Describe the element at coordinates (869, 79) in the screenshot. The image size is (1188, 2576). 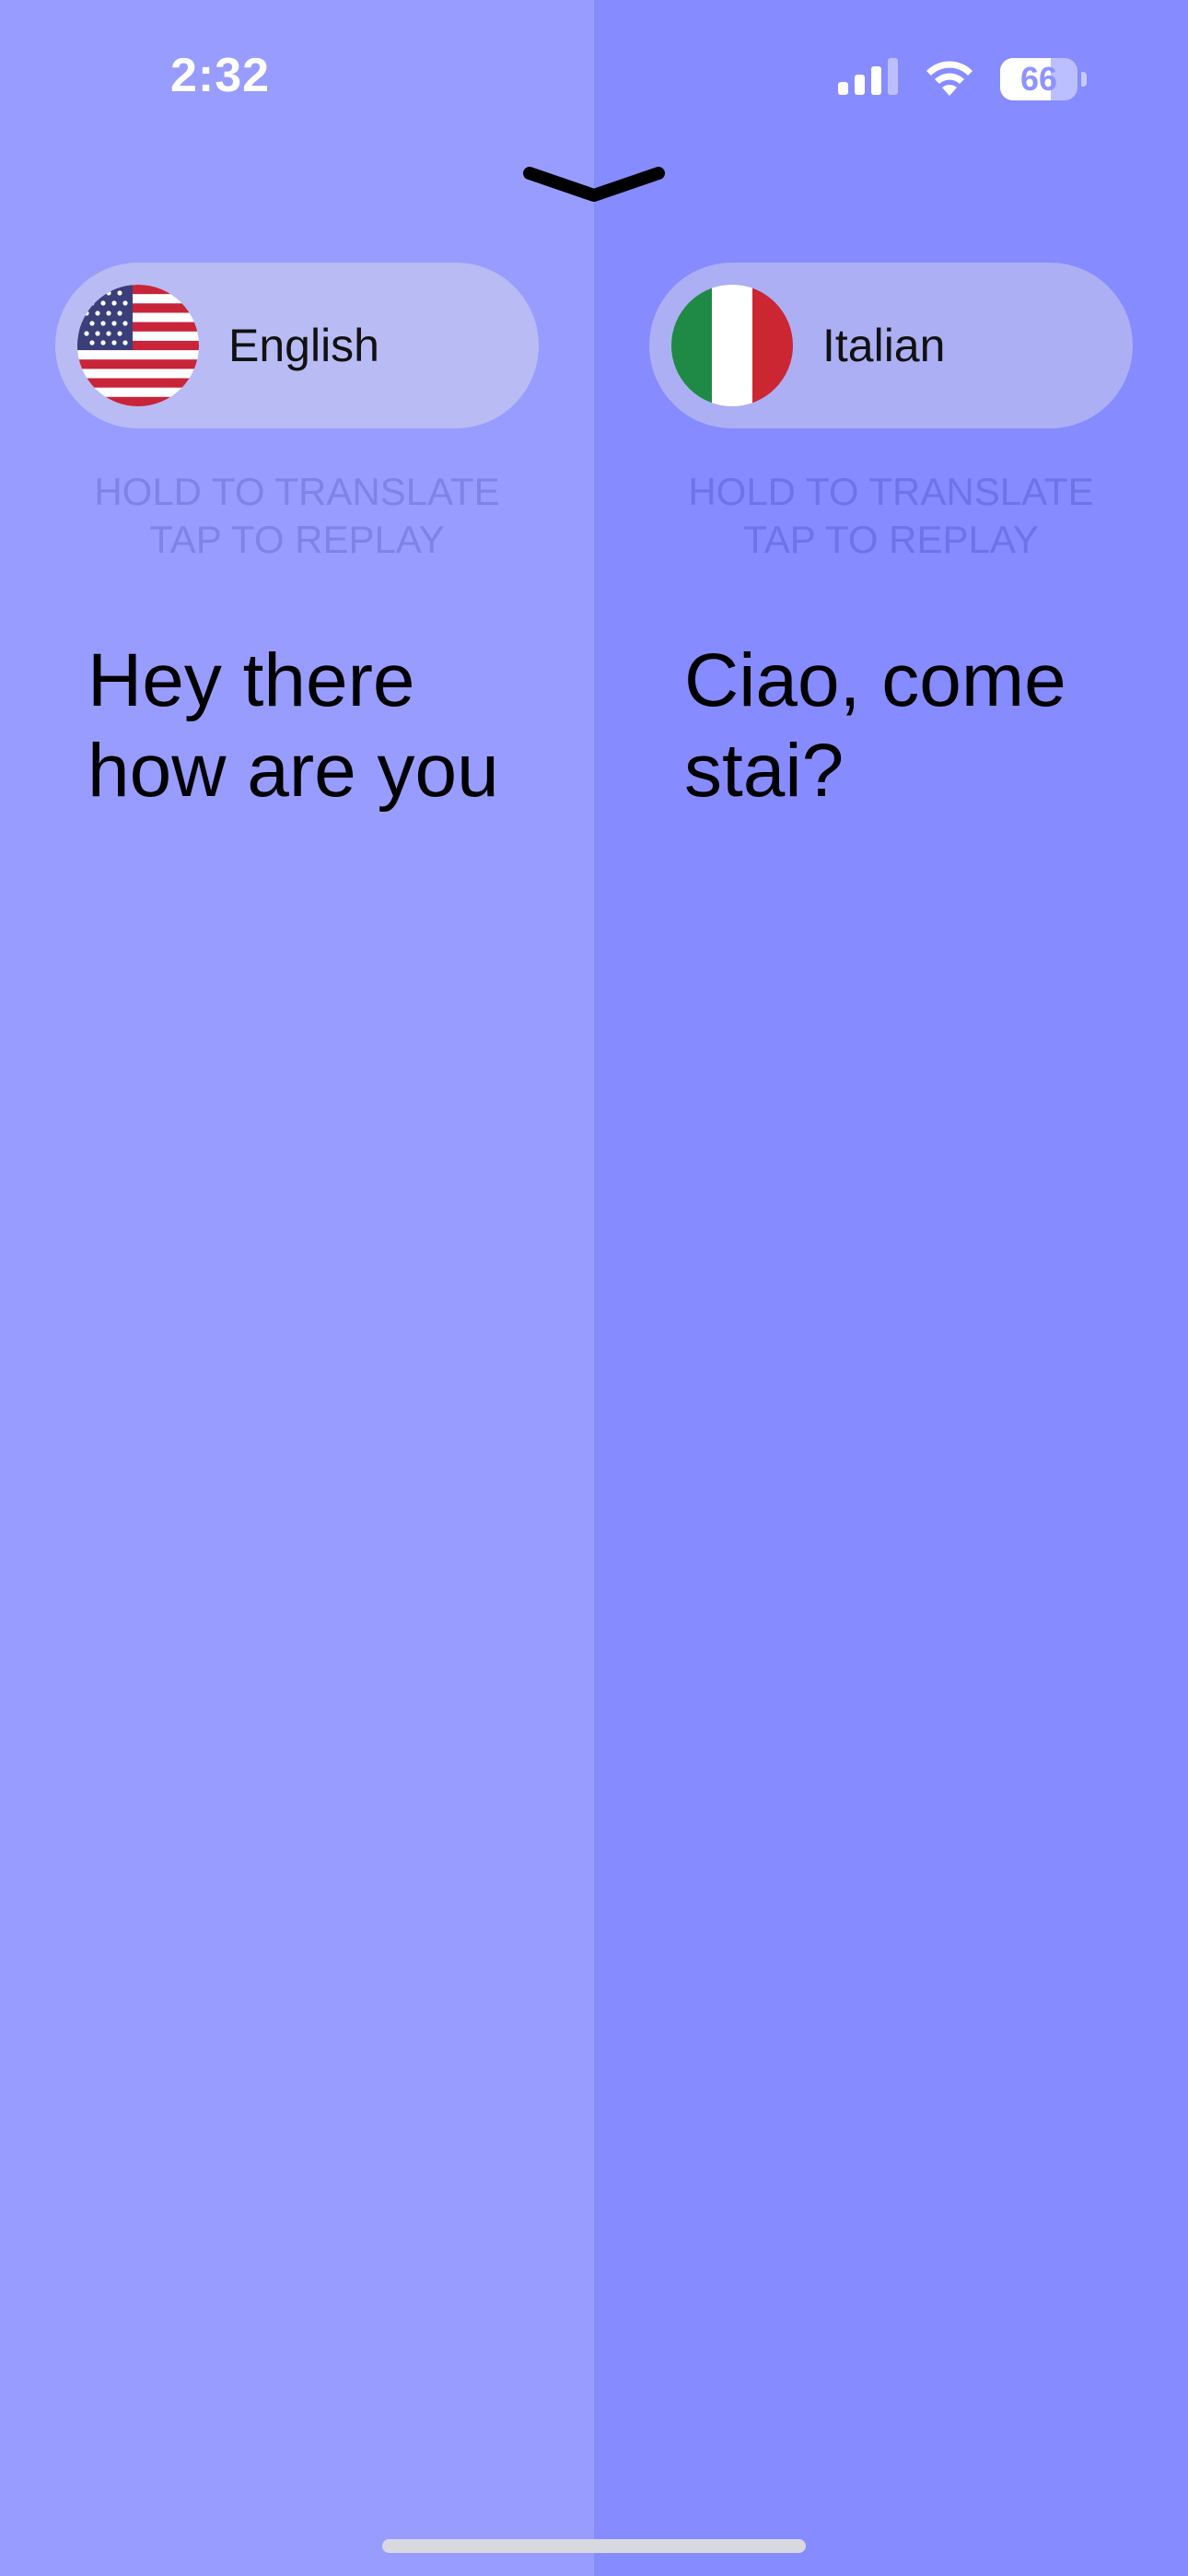
I see `cellular-signal-icon` at that location.